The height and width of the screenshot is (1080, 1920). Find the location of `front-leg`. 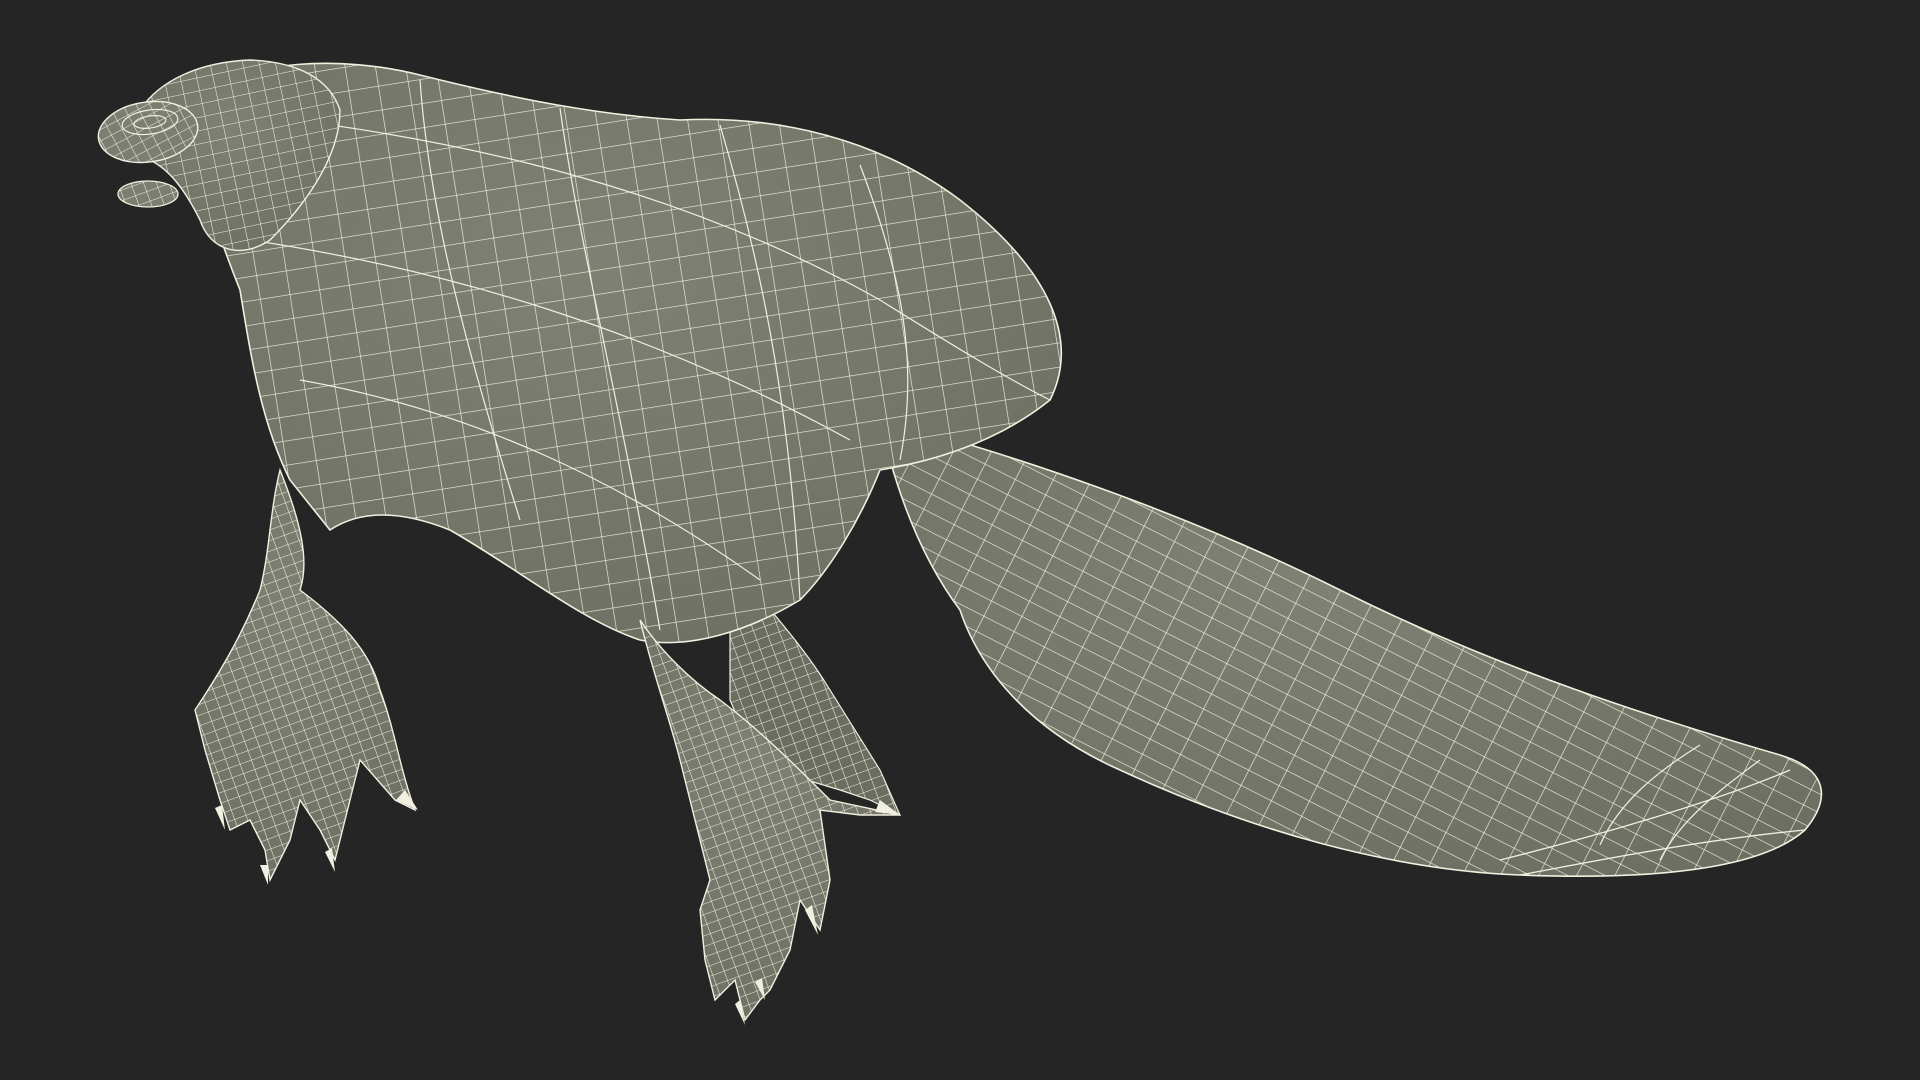

front-leg is located at coordinates (306, 676).